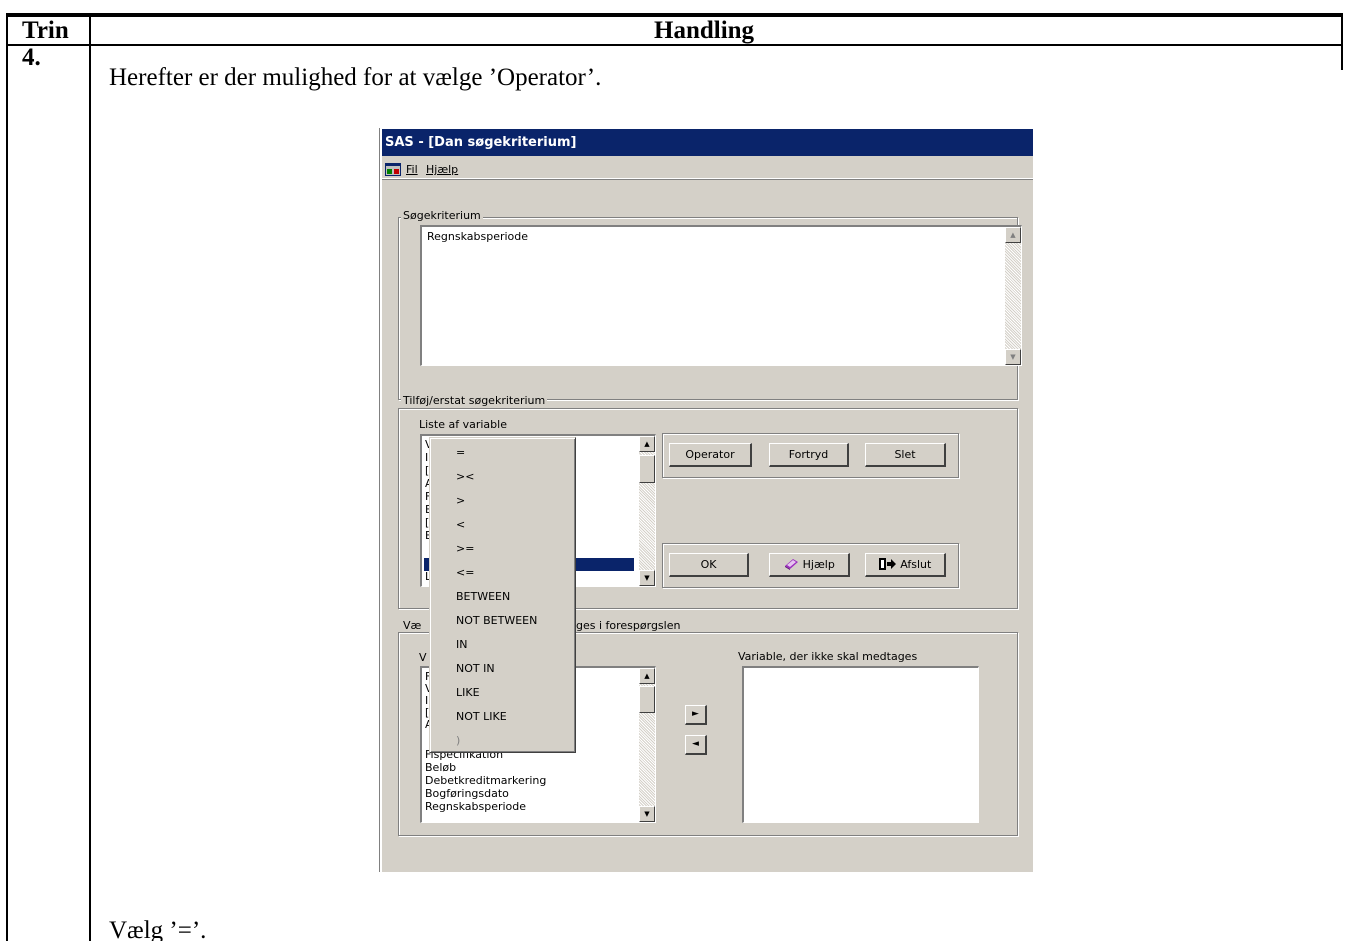 The image size is (1348, 941). I want to click on menu-item-not-between: NOT BETWEEN, so click(496, 620).